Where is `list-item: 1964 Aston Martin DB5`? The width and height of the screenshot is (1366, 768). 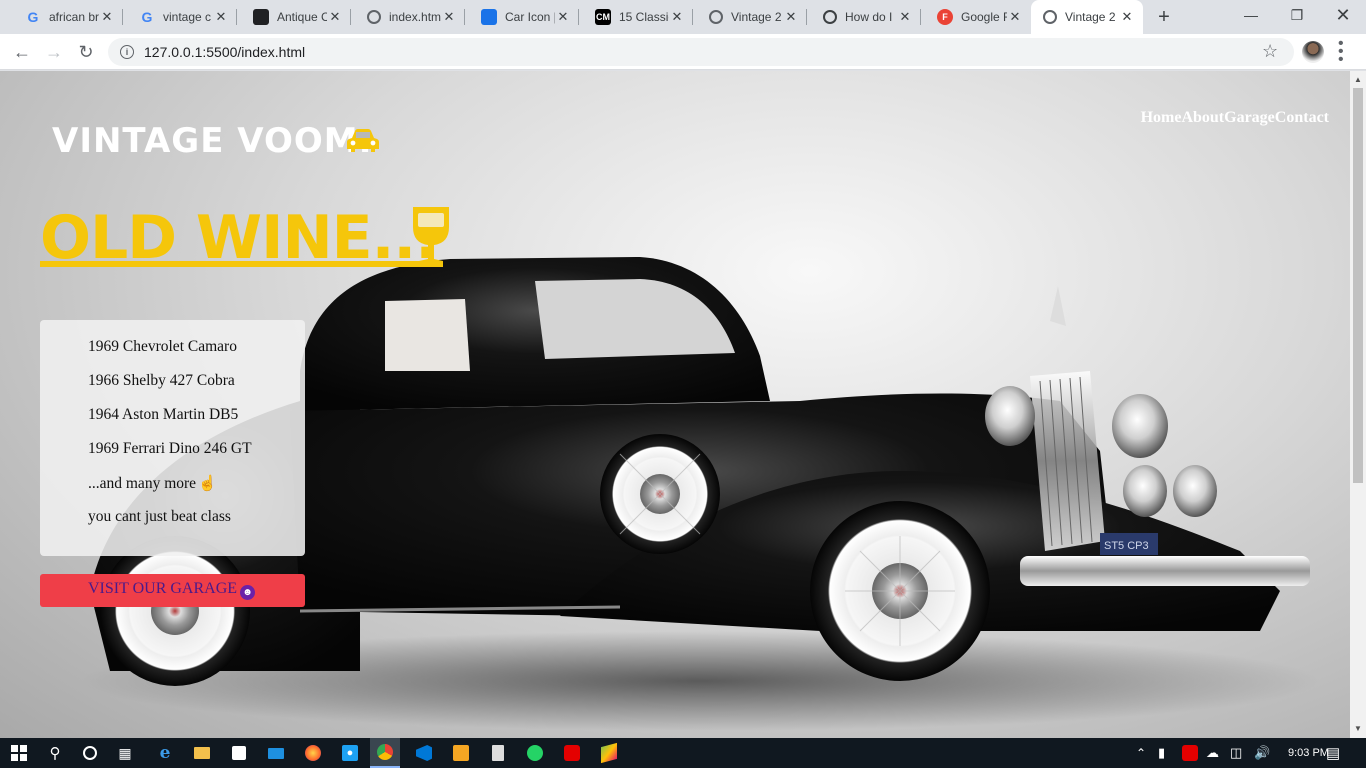
list-item: 1964 Aston Martin DB5 is located at coordinates (163, 414).